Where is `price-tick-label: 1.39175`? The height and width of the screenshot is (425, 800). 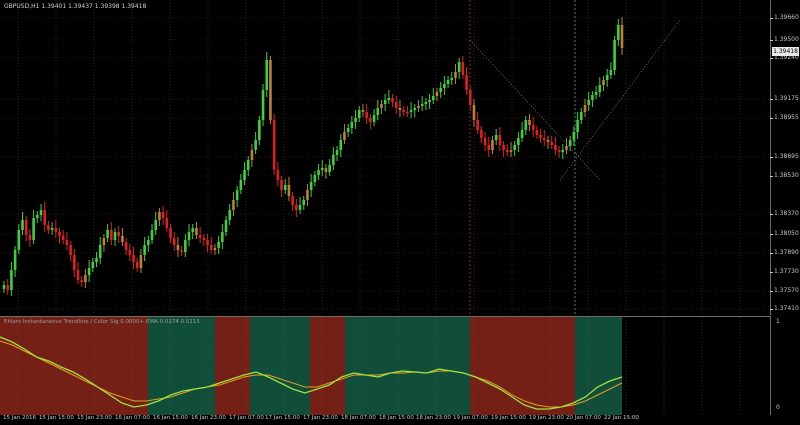
price-tick-label: 1.39175 is located at coordinates (784, 98).